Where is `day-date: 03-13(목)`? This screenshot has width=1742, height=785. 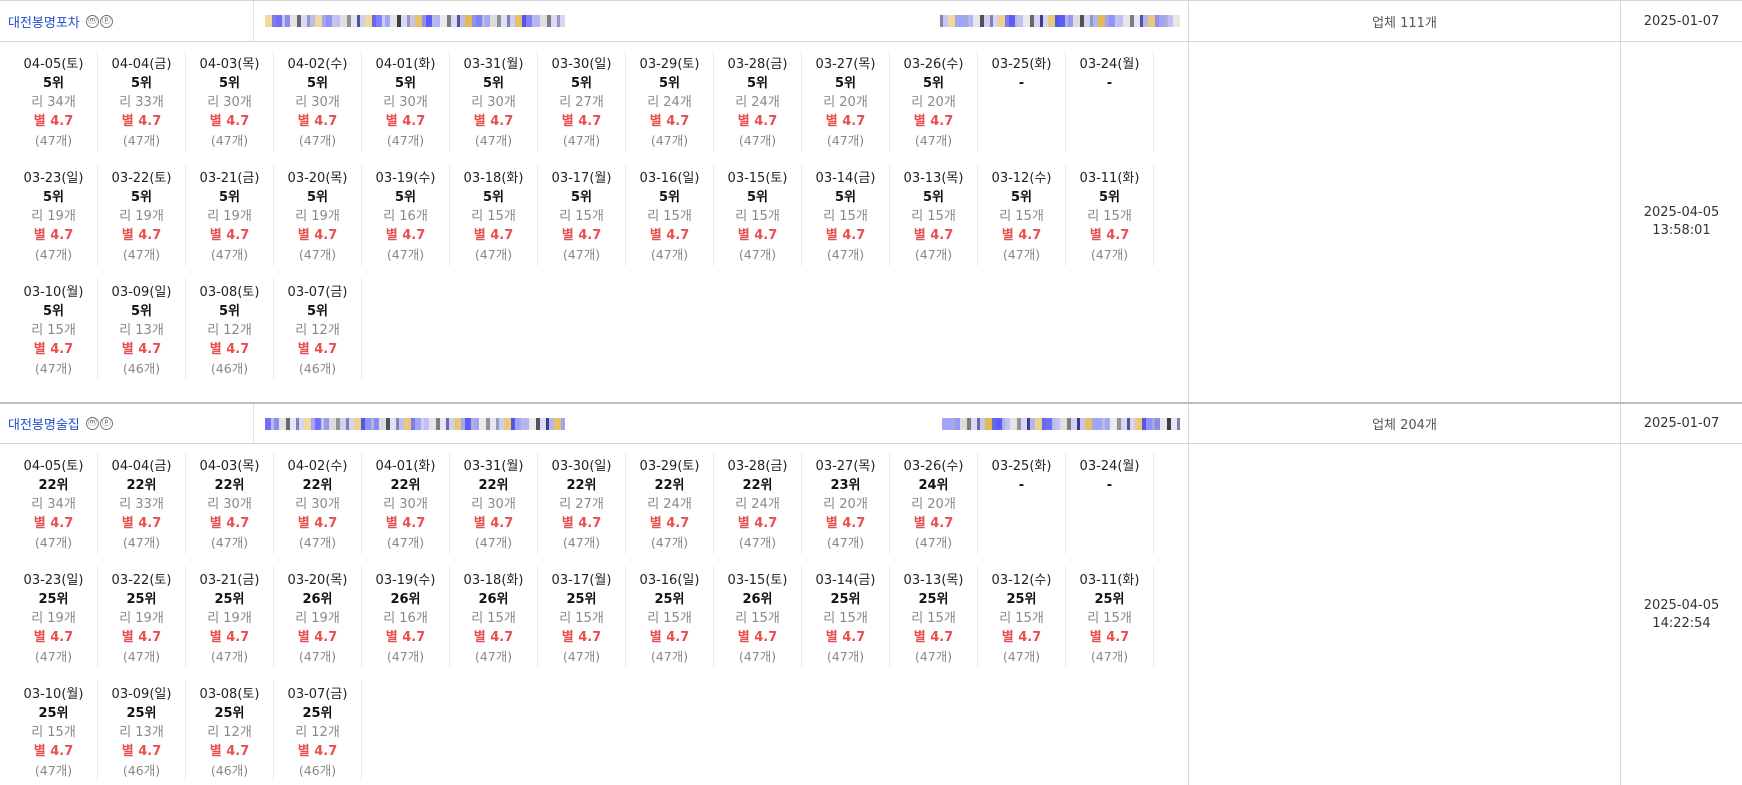
day-date: 03-13(목) is located at coordinates (933, 178).